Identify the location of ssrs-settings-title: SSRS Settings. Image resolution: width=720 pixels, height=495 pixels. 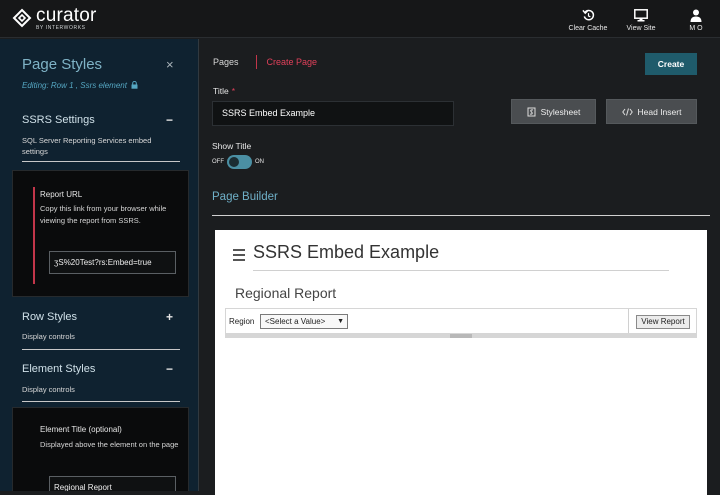
(58, 120).